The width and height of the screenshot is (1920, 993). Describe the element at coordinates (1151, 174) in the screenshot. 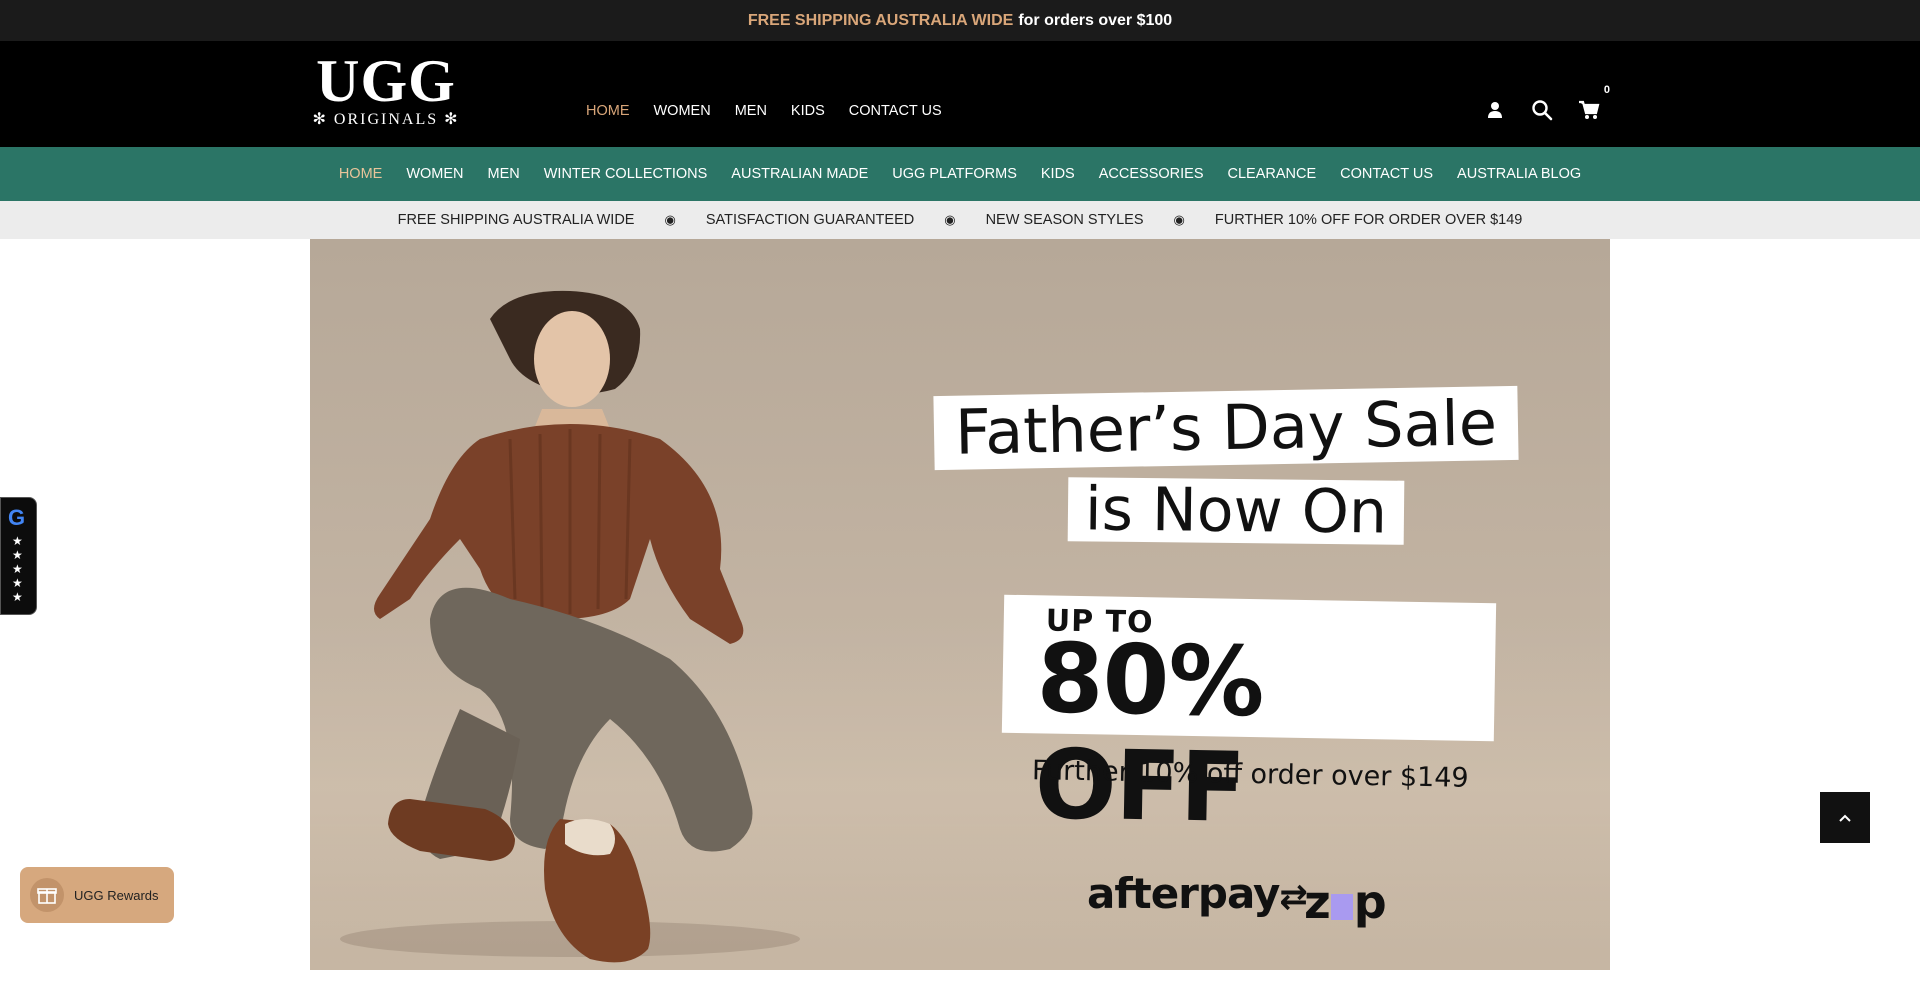

I see `category-nav-accessories: ACCESSORIES` at that location.